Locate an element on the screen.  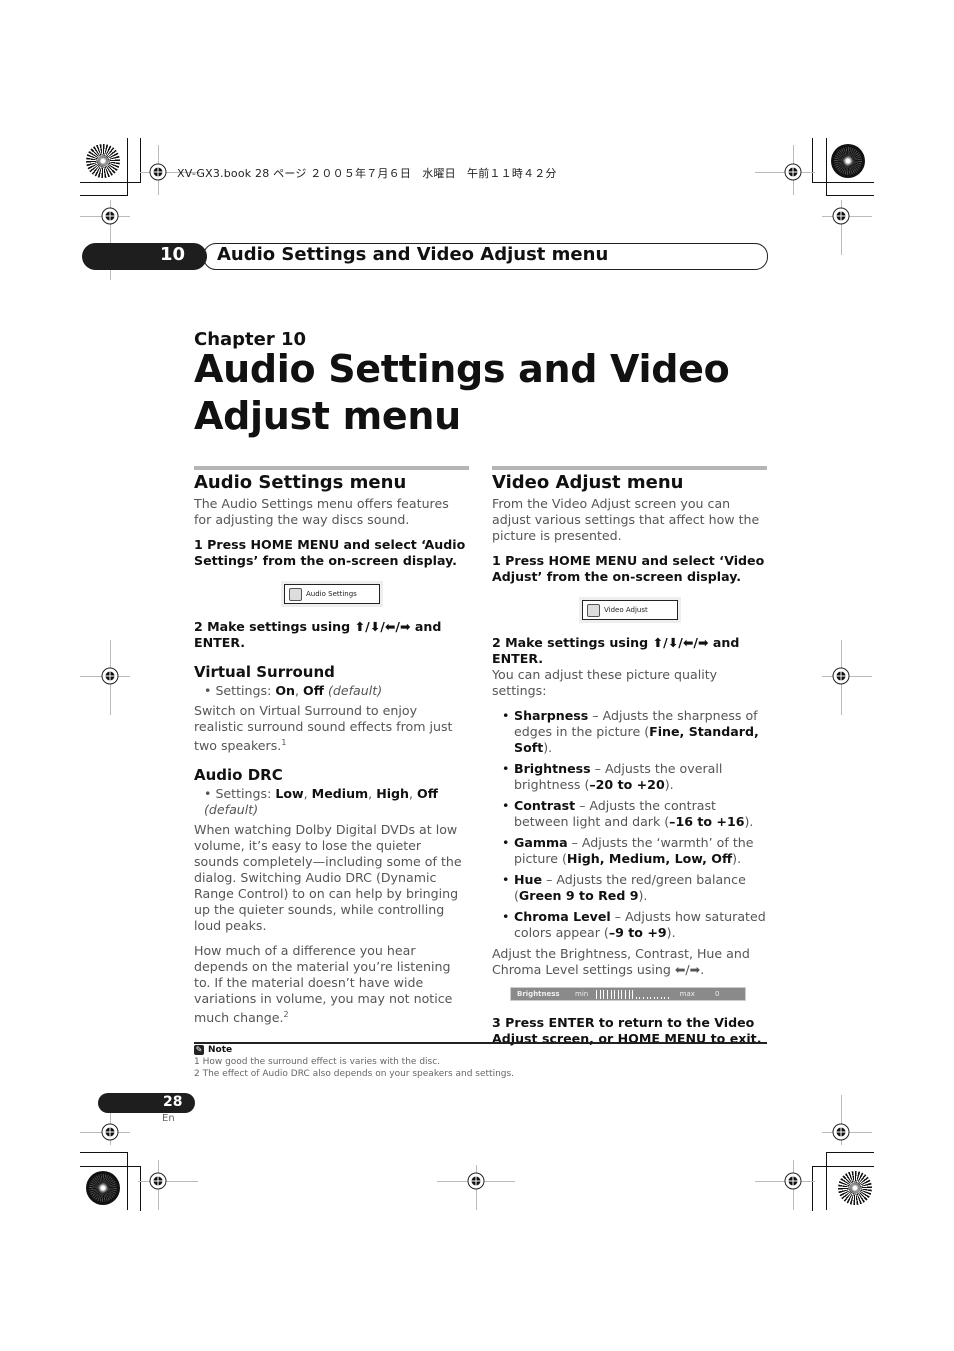
page-language: En is located at coordinates (168, 1118).